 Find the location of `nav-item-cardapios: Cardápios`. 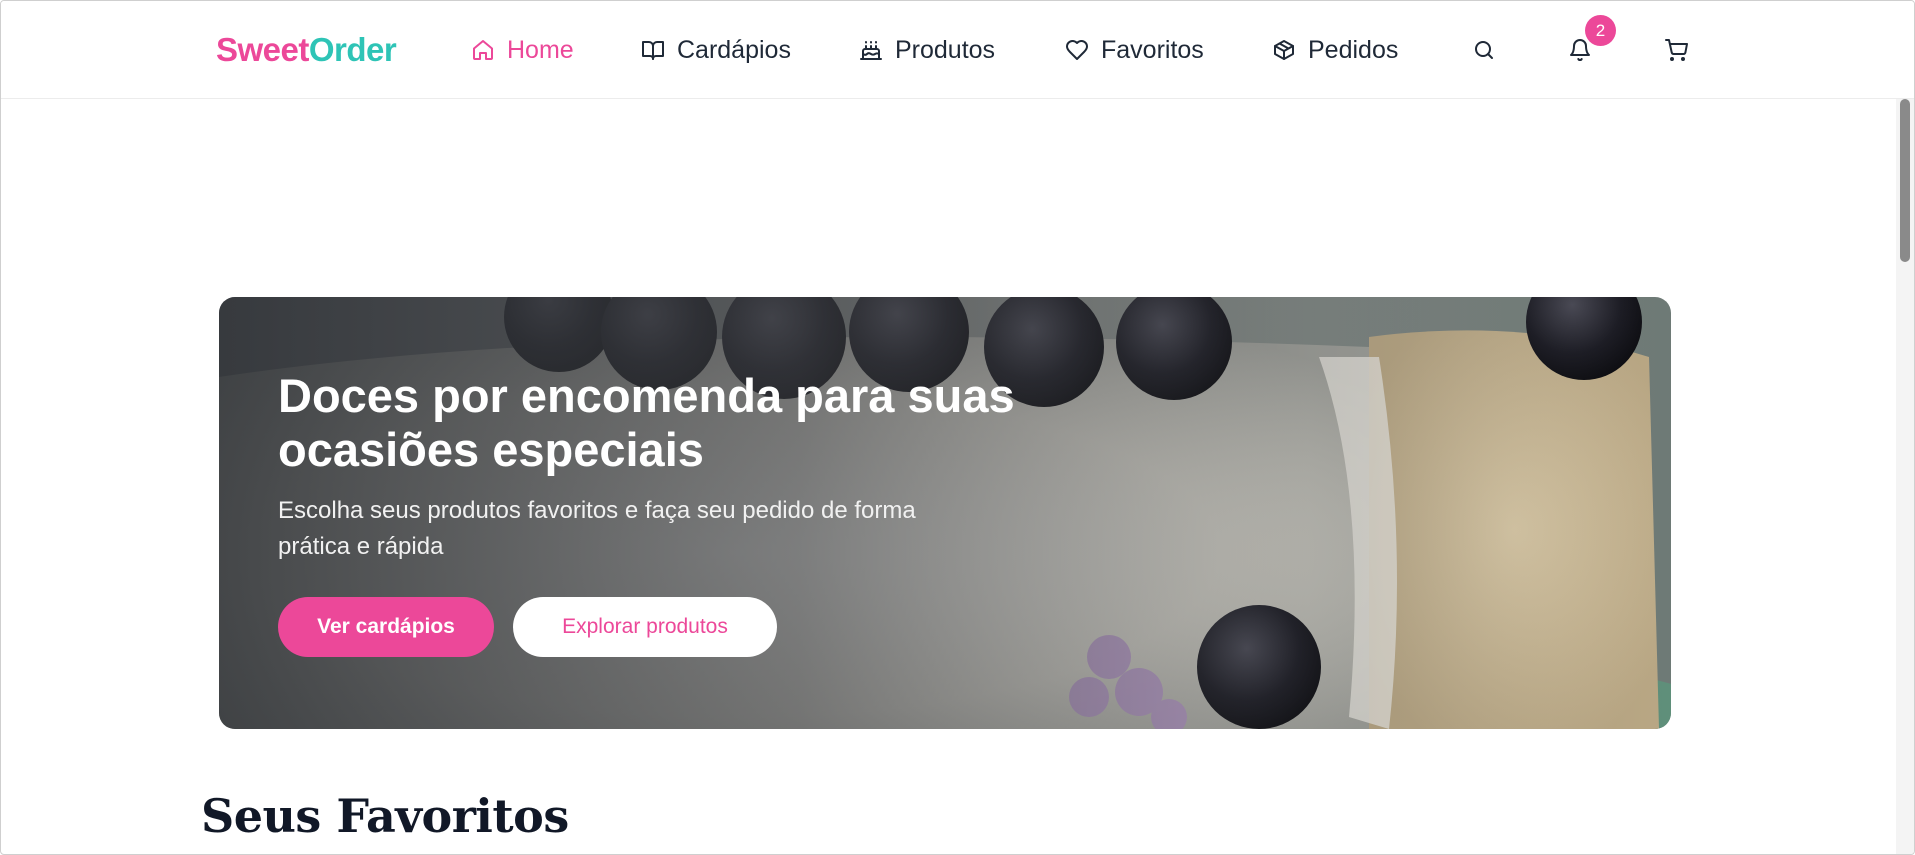

nav-item-cardapios: Cardápios is located at coordinates (716, 50).